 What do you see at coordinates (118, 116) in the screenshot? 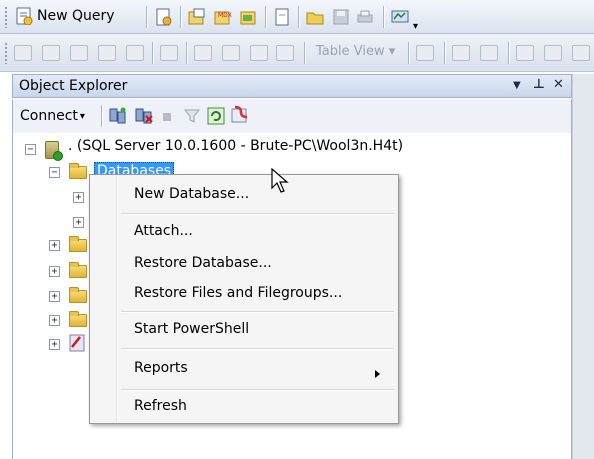
I see `connect-object-icon` at bounding box center [118, 116].